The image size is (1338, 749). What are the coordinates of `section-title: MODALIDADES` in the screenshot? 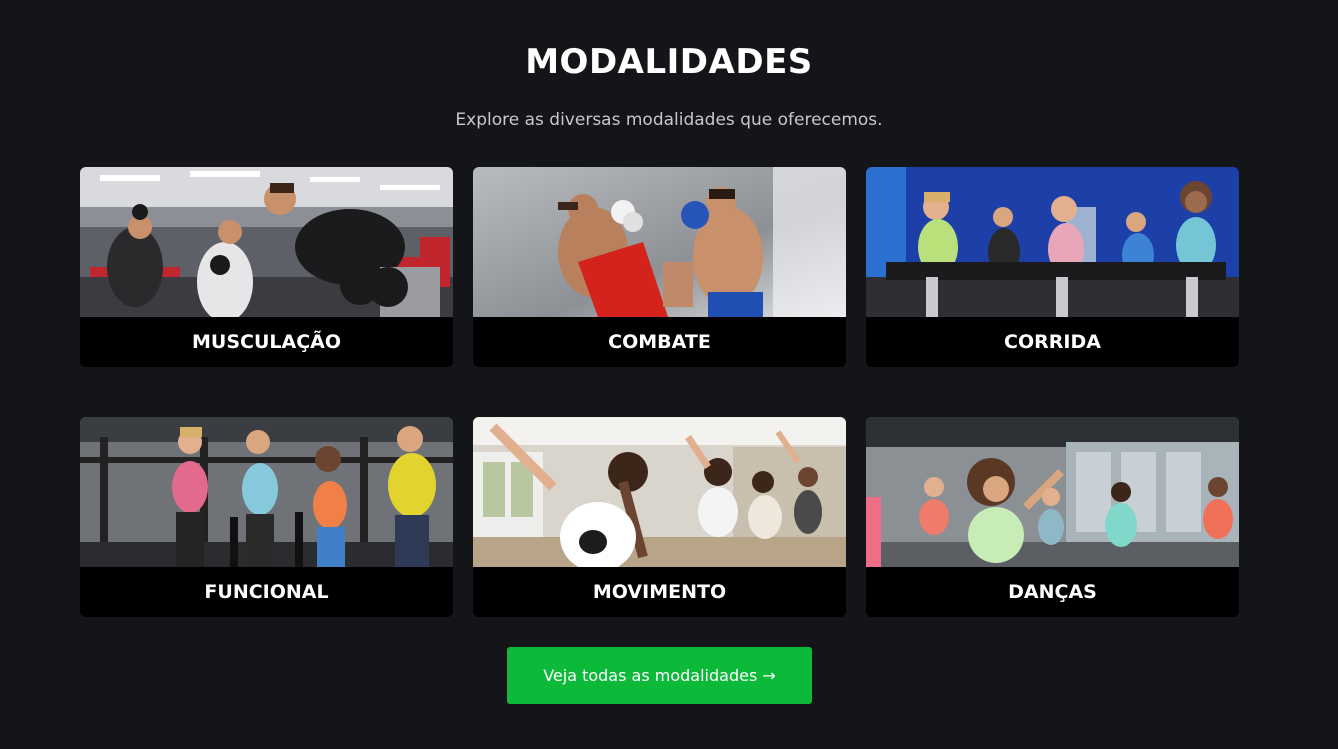 It's located at (669, 62).